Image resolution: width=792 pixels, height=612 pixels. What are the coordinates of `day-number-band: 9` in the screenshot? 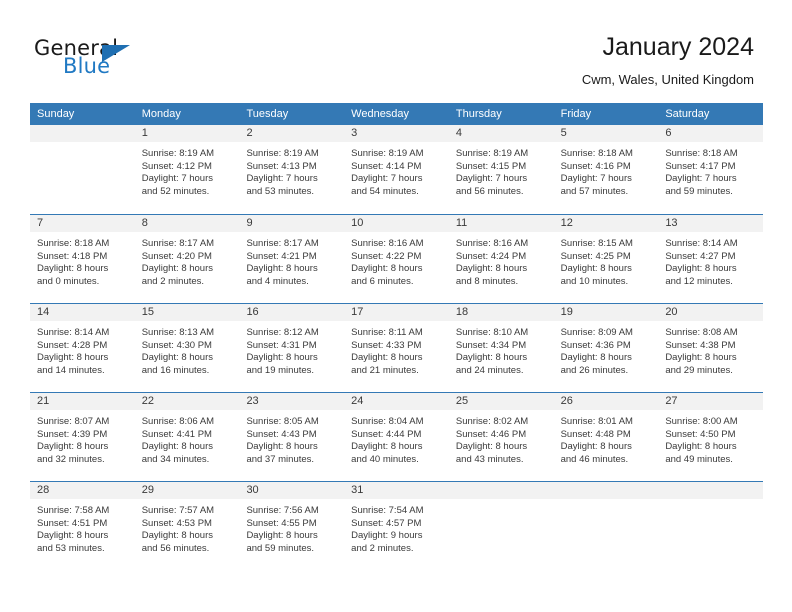 It's located at (292, 224).